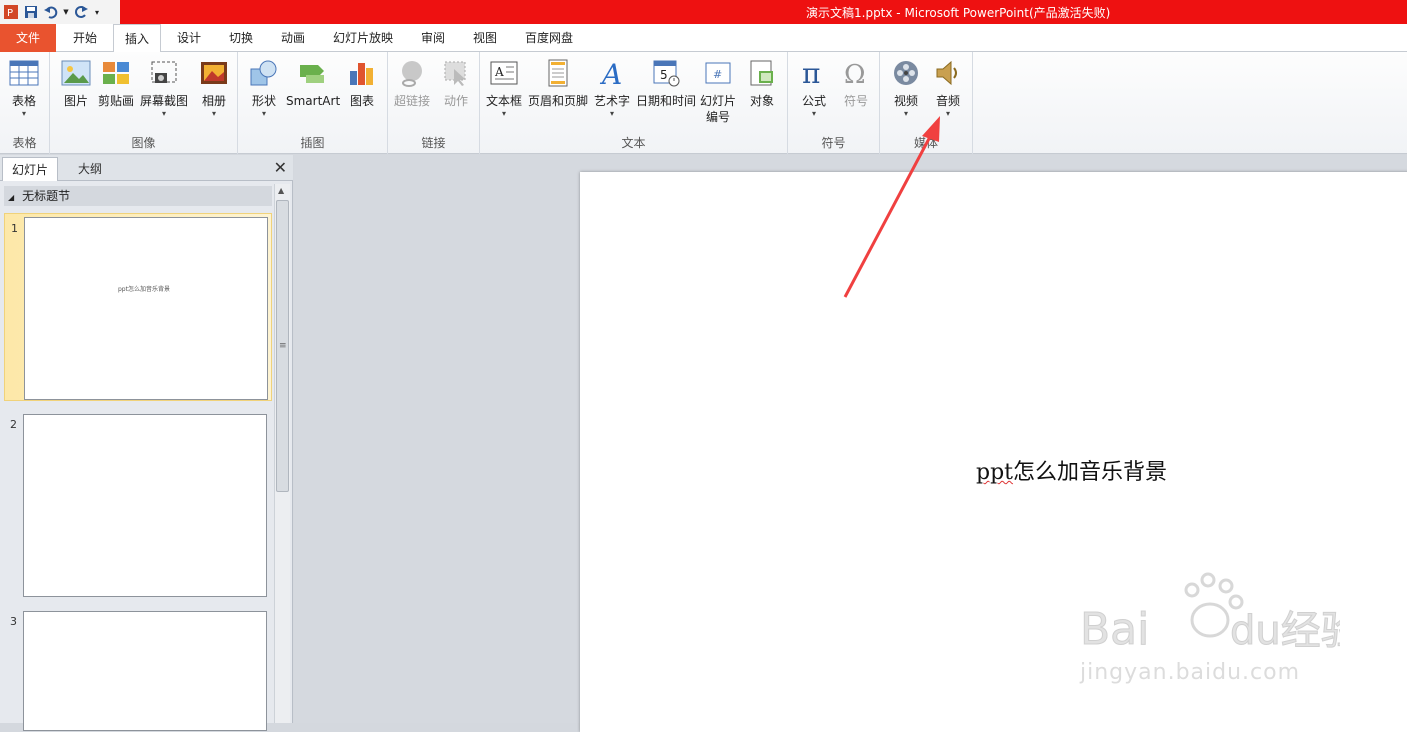 This screenshot has height=732, width=1407. What do you see at coordinates (144, 289) in the screenshot?
I see `thumbnail-text: ppt怎么加音乐背景` at bounding box center [144, 289].